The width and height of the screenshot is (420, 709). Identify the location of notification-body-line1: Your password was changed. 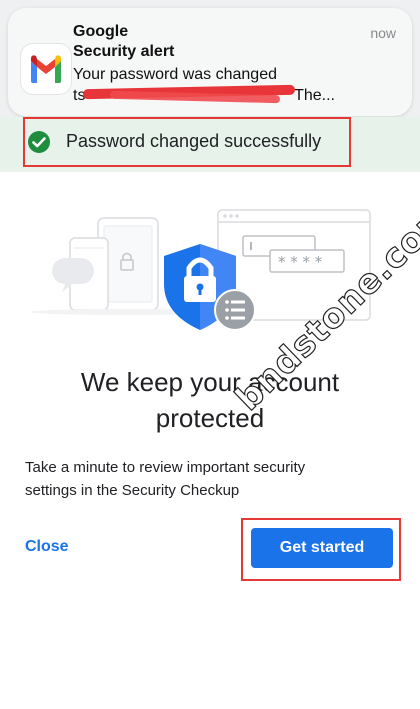
(175, 74).